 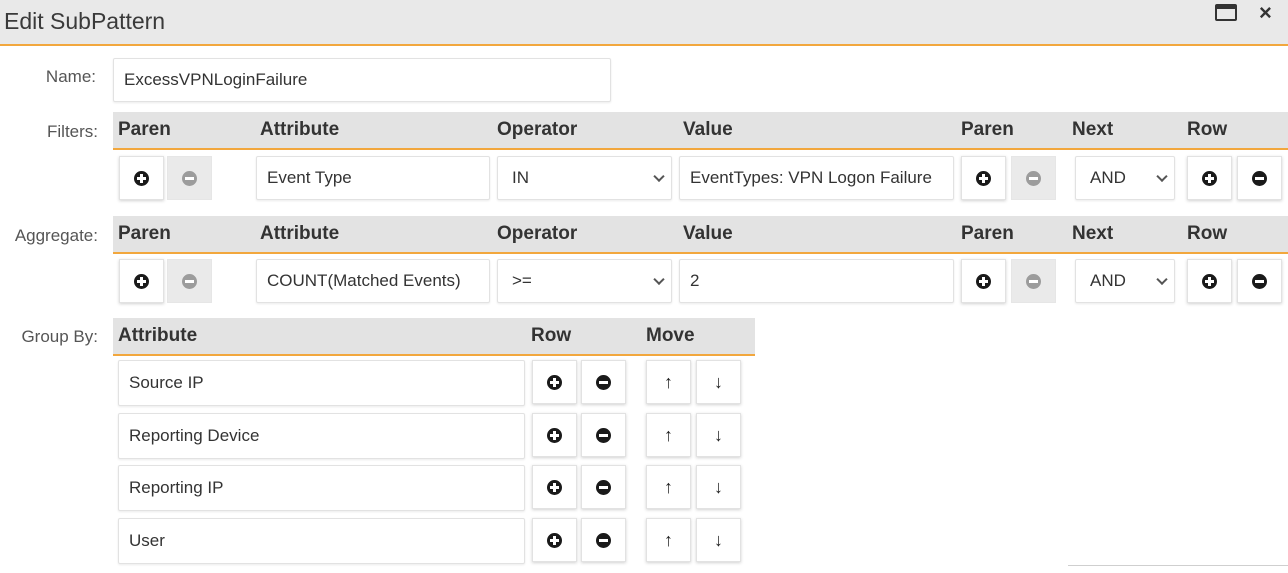 What do you see at coordinates (816, 281) in the screenshot?
I see `aggregate-value-input: 2` at bounding box center [816, 281].